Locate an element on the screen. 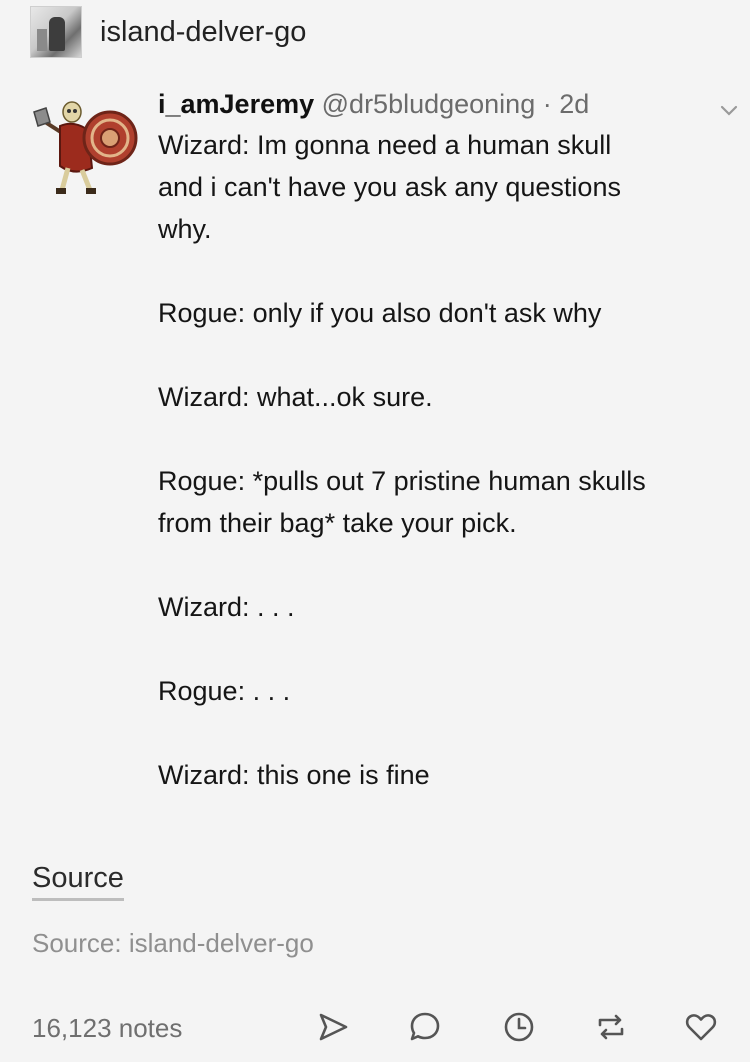 The image size is (750, 1062). tweet-line: why. is located at coordinates (185, 229).